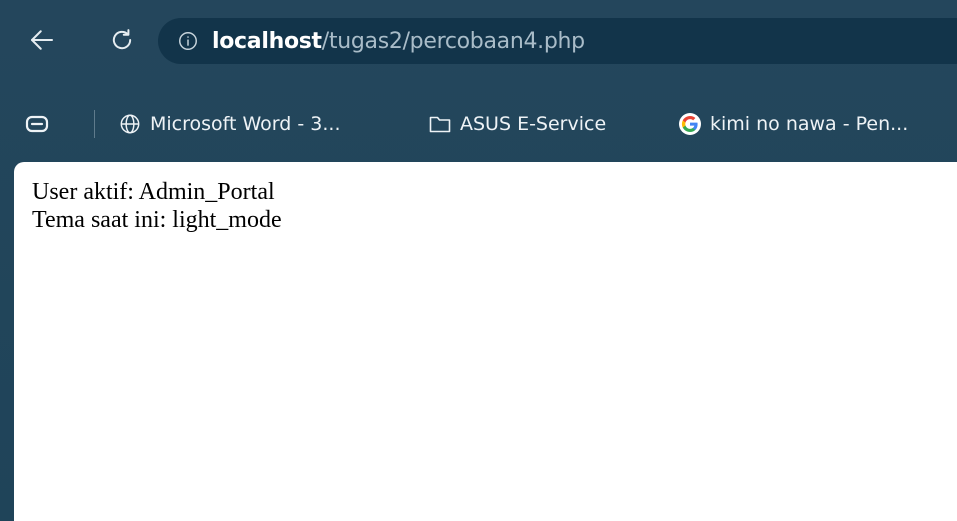  Describe the element at coordinates (453, 41) in the screenshot. I see `url-path: /tugas2/percobaan4.php` at that location.